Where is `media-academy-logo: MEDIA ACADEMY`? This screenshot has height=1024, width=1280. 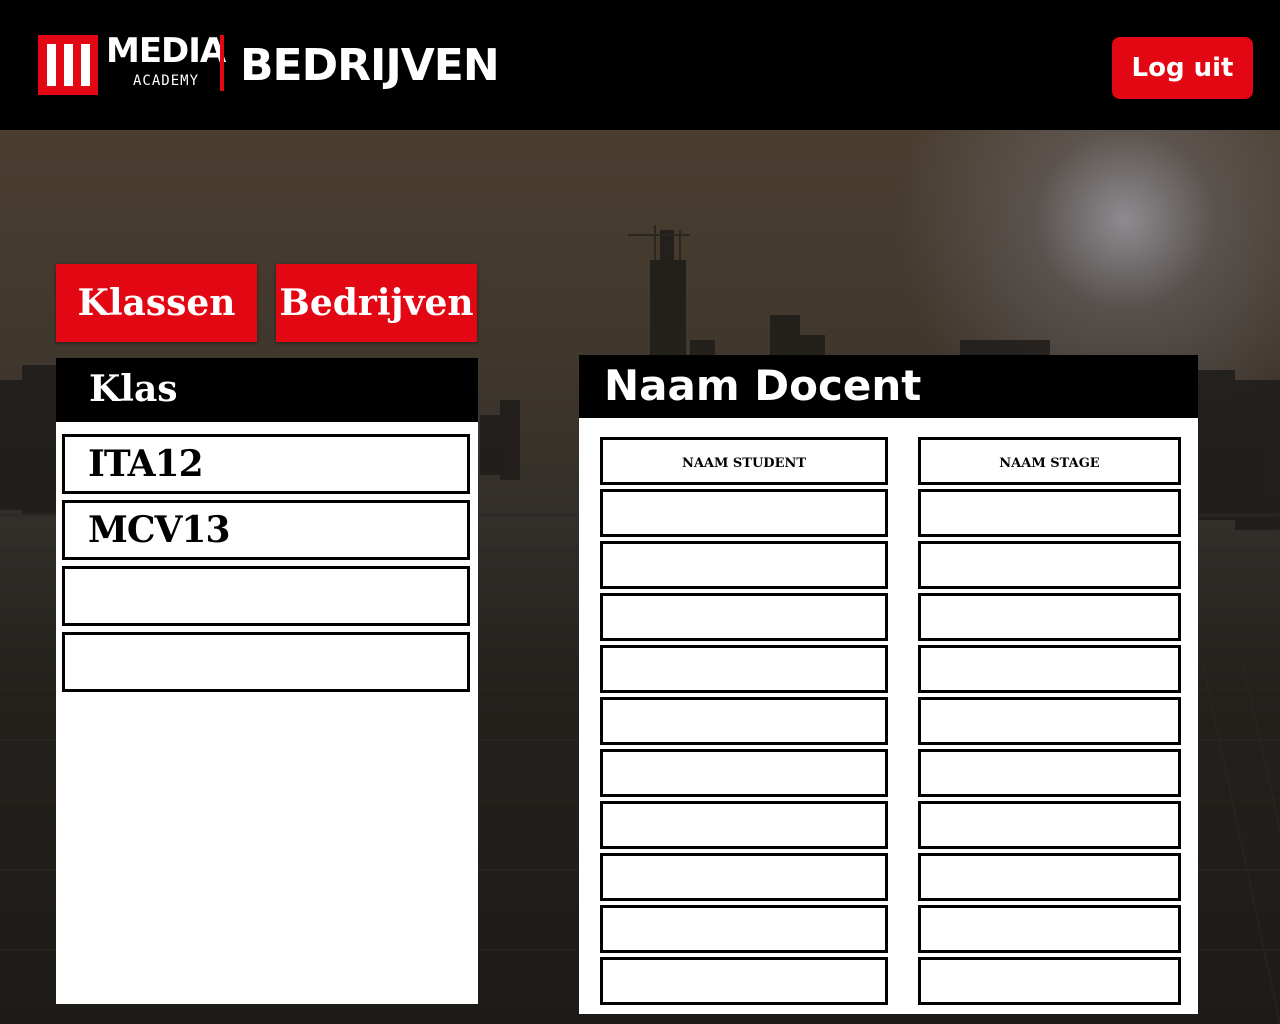 media-academy-logo: MEDIA ACADEMY is located at coordinates (133, 63).